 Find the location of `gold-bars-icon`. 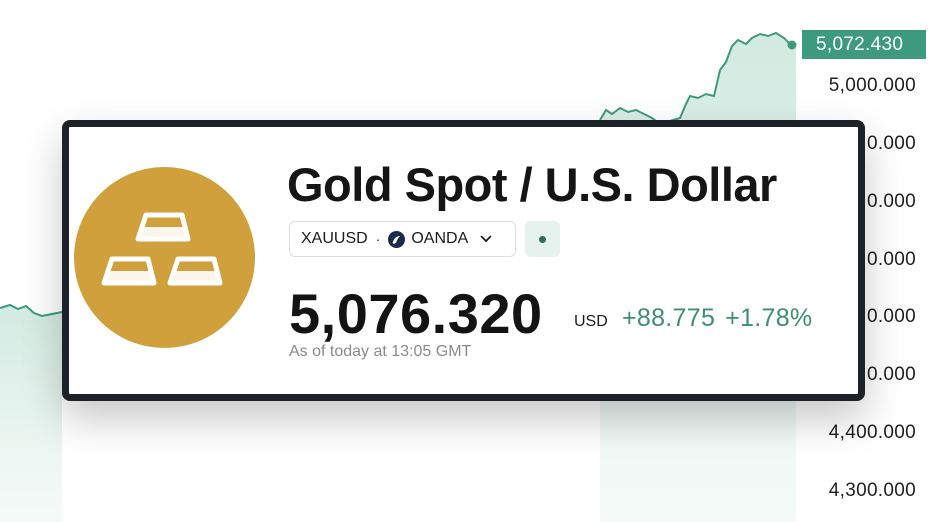

gold-bars-icon is located at coordinates (164, 257).